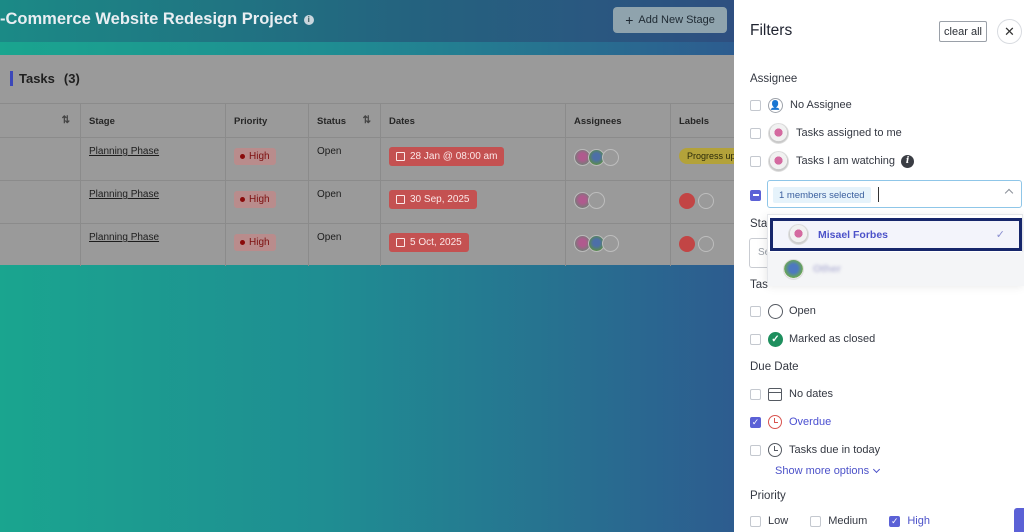  I want to click on chevron-up-icon, so click(1009, 193).